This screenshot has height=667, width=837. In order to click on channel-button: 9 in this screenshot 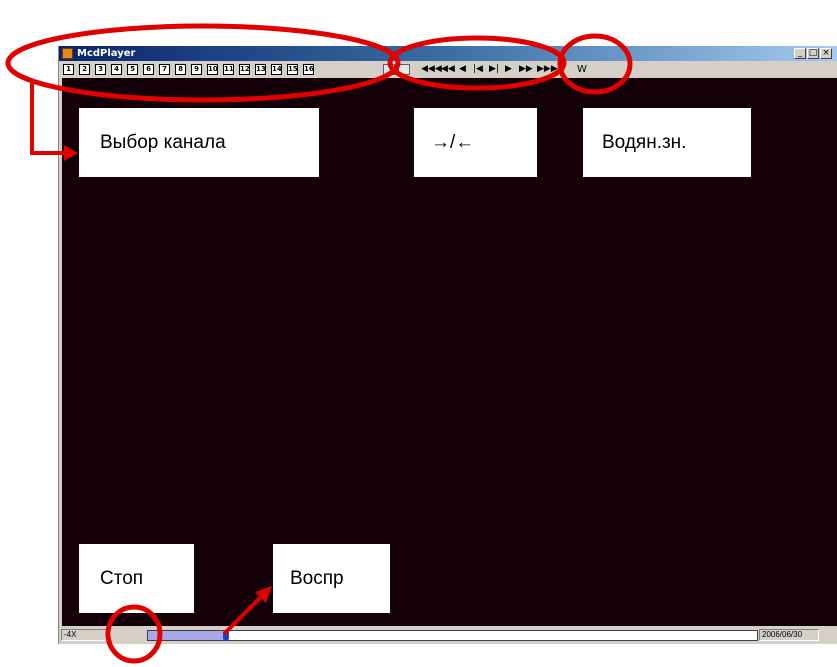, I will do `click(196, 69)`.